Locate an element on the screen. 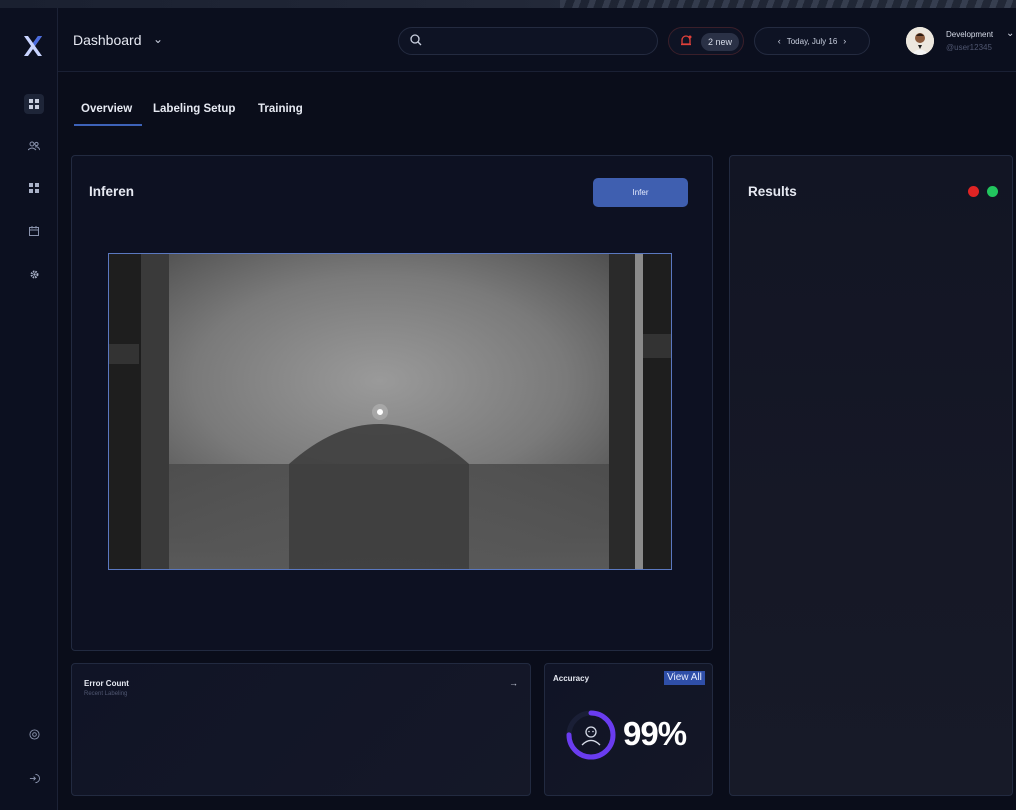  sidebar-item-users is located at coordinates (34, 146).